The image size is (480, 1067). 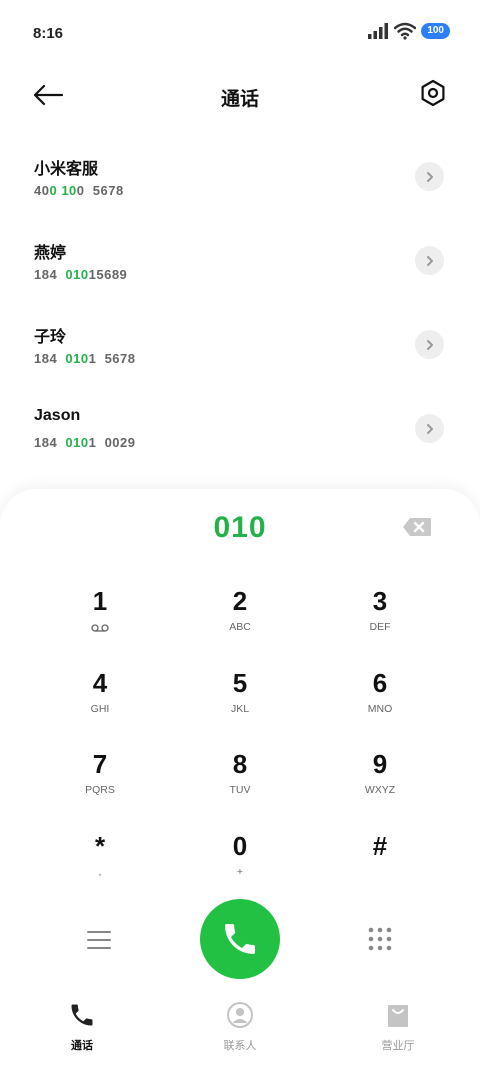 I want to click on key-digit: 6, so click(x=380, y=683).